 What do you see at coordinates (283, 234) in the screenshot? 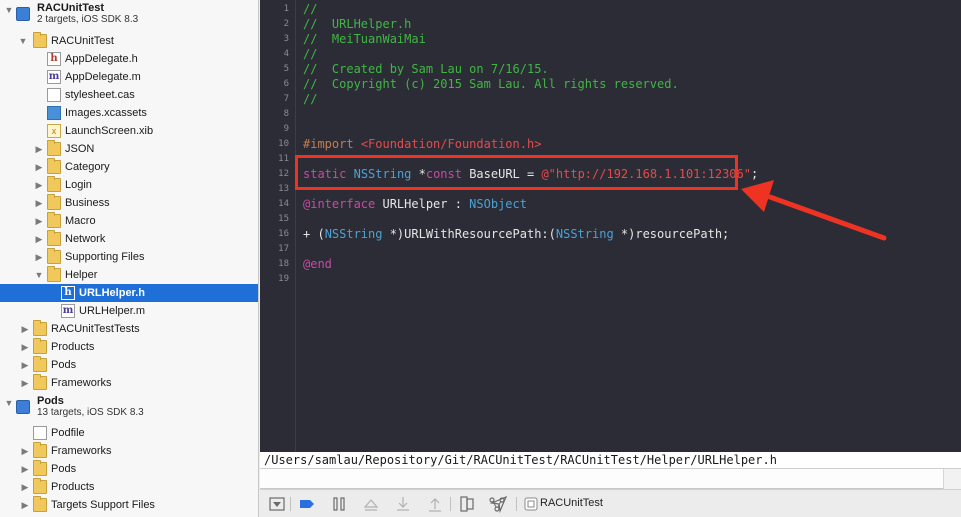
I see `line-number: 16` at bounding box center [283, 234].